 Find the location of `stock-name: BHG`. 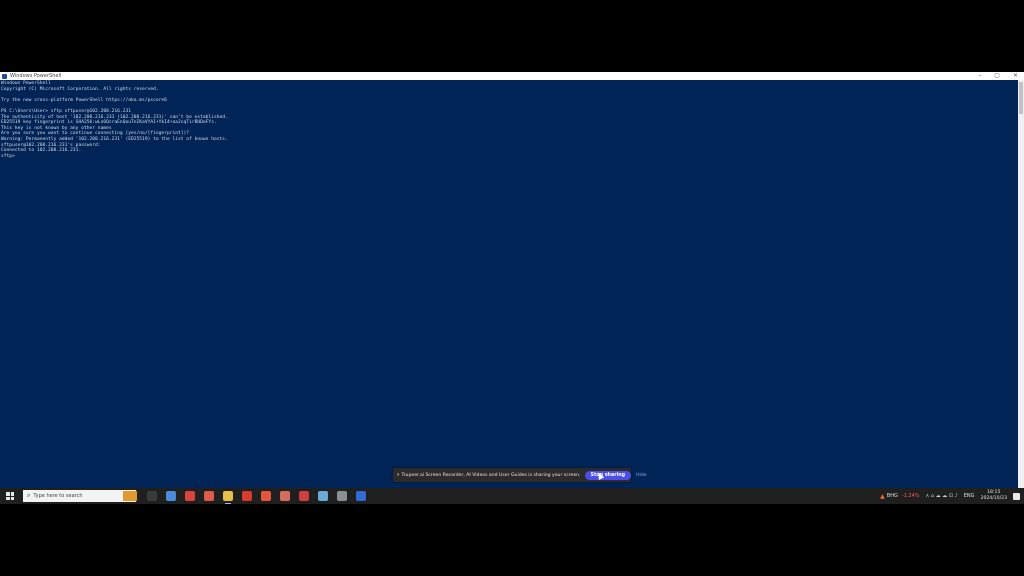

stock-name: BHG is located at coordinates (892, 496).